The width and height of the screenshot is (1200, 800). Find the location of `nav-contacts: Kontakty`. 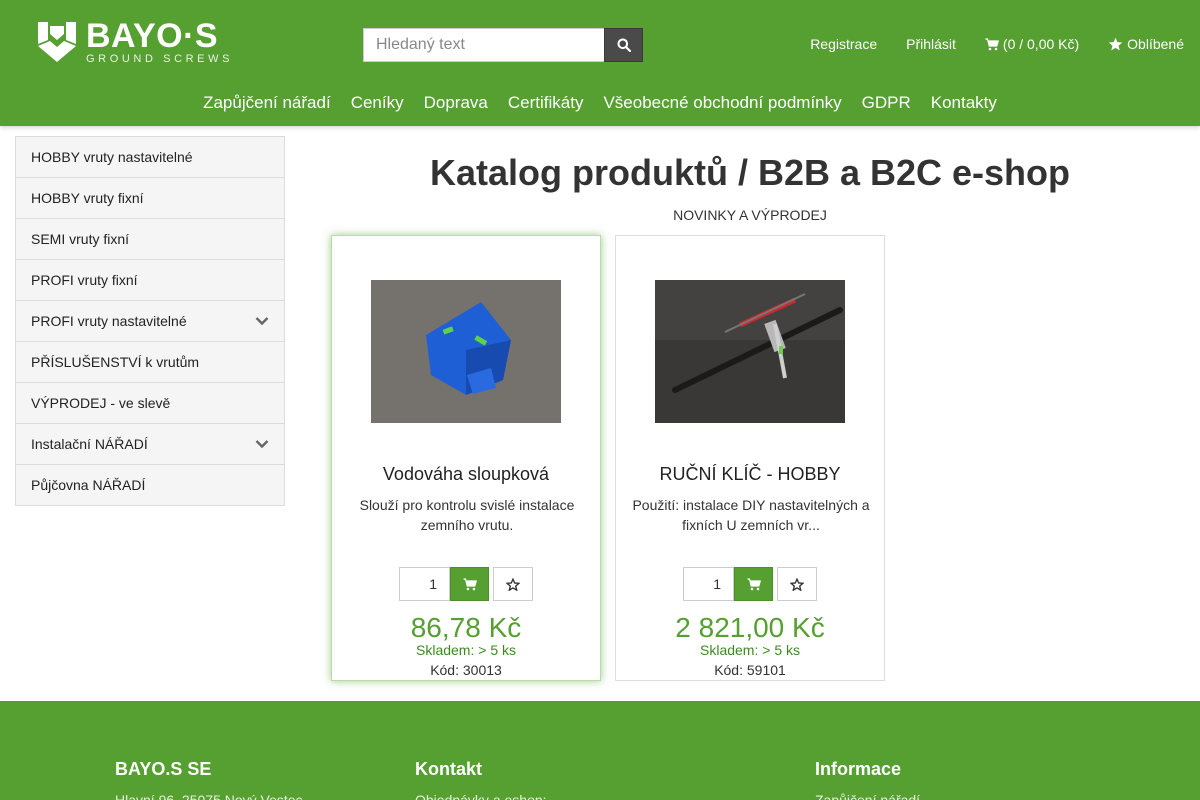

nav-contacts: Kontakty is located at coordinates (964, 103).